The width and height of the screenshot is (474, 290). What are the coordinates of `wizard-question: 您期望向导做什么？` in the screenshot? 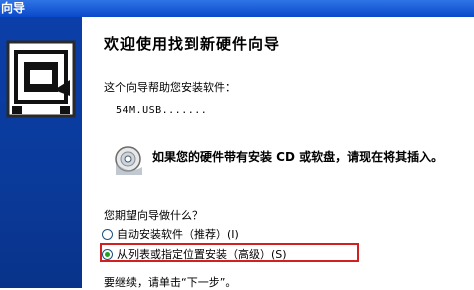 It's located at (153, 215).